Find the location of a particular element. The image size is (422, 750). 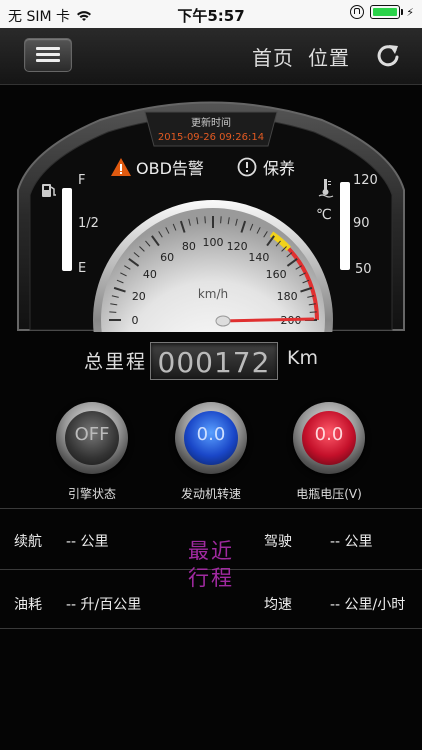

temp-high-label: 120 is located at coordinates (365, 180).